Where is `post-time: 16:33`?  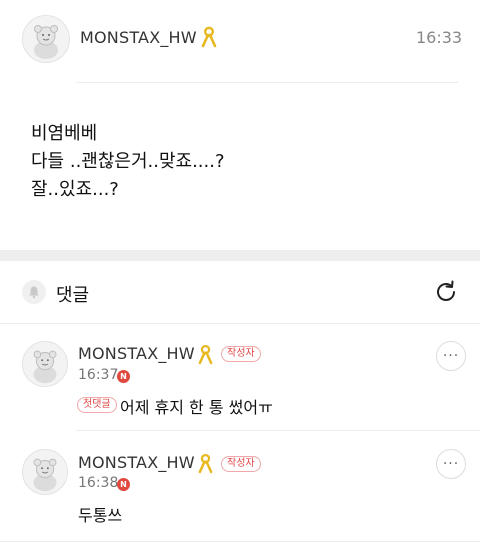 post-time: 16:33 is located at coordinates (439, 37).